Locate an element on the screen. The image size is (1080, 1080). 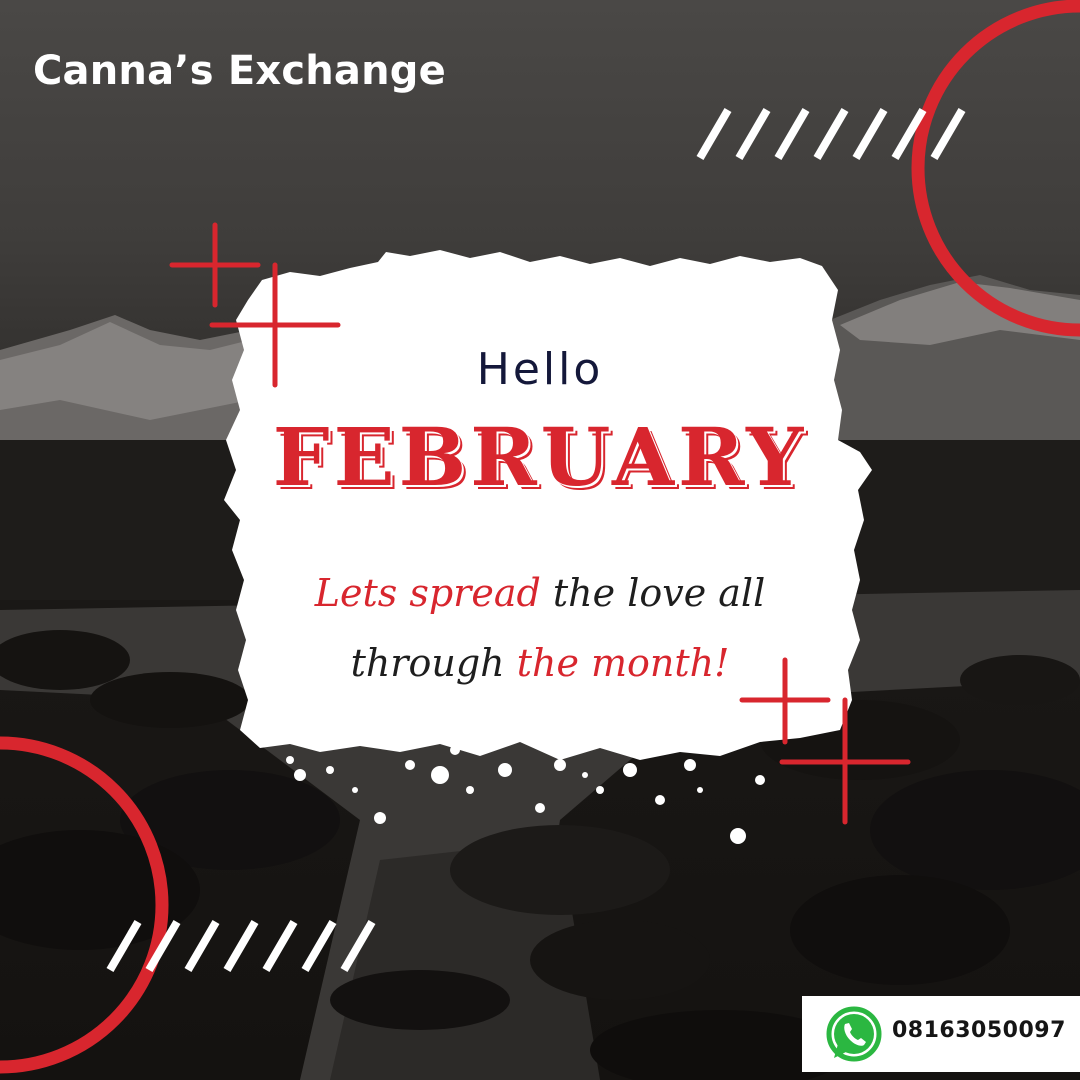
tagline-red-part: the month! is located at coordinates (623, 663).